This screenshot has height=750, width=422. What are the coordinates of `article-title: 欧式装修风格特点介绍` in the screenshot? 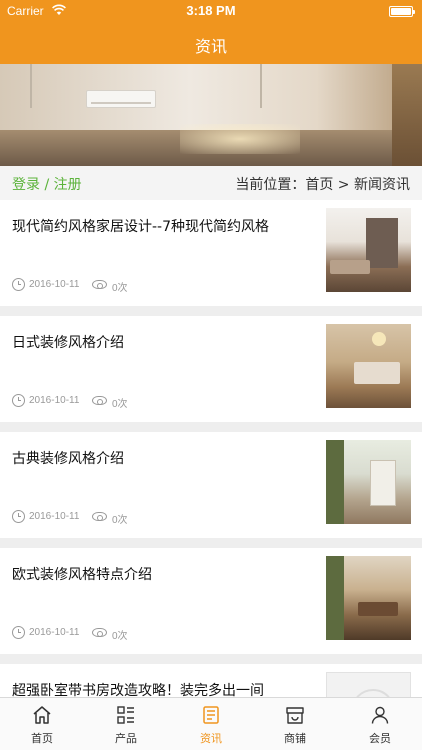 It's located at (159, 575).